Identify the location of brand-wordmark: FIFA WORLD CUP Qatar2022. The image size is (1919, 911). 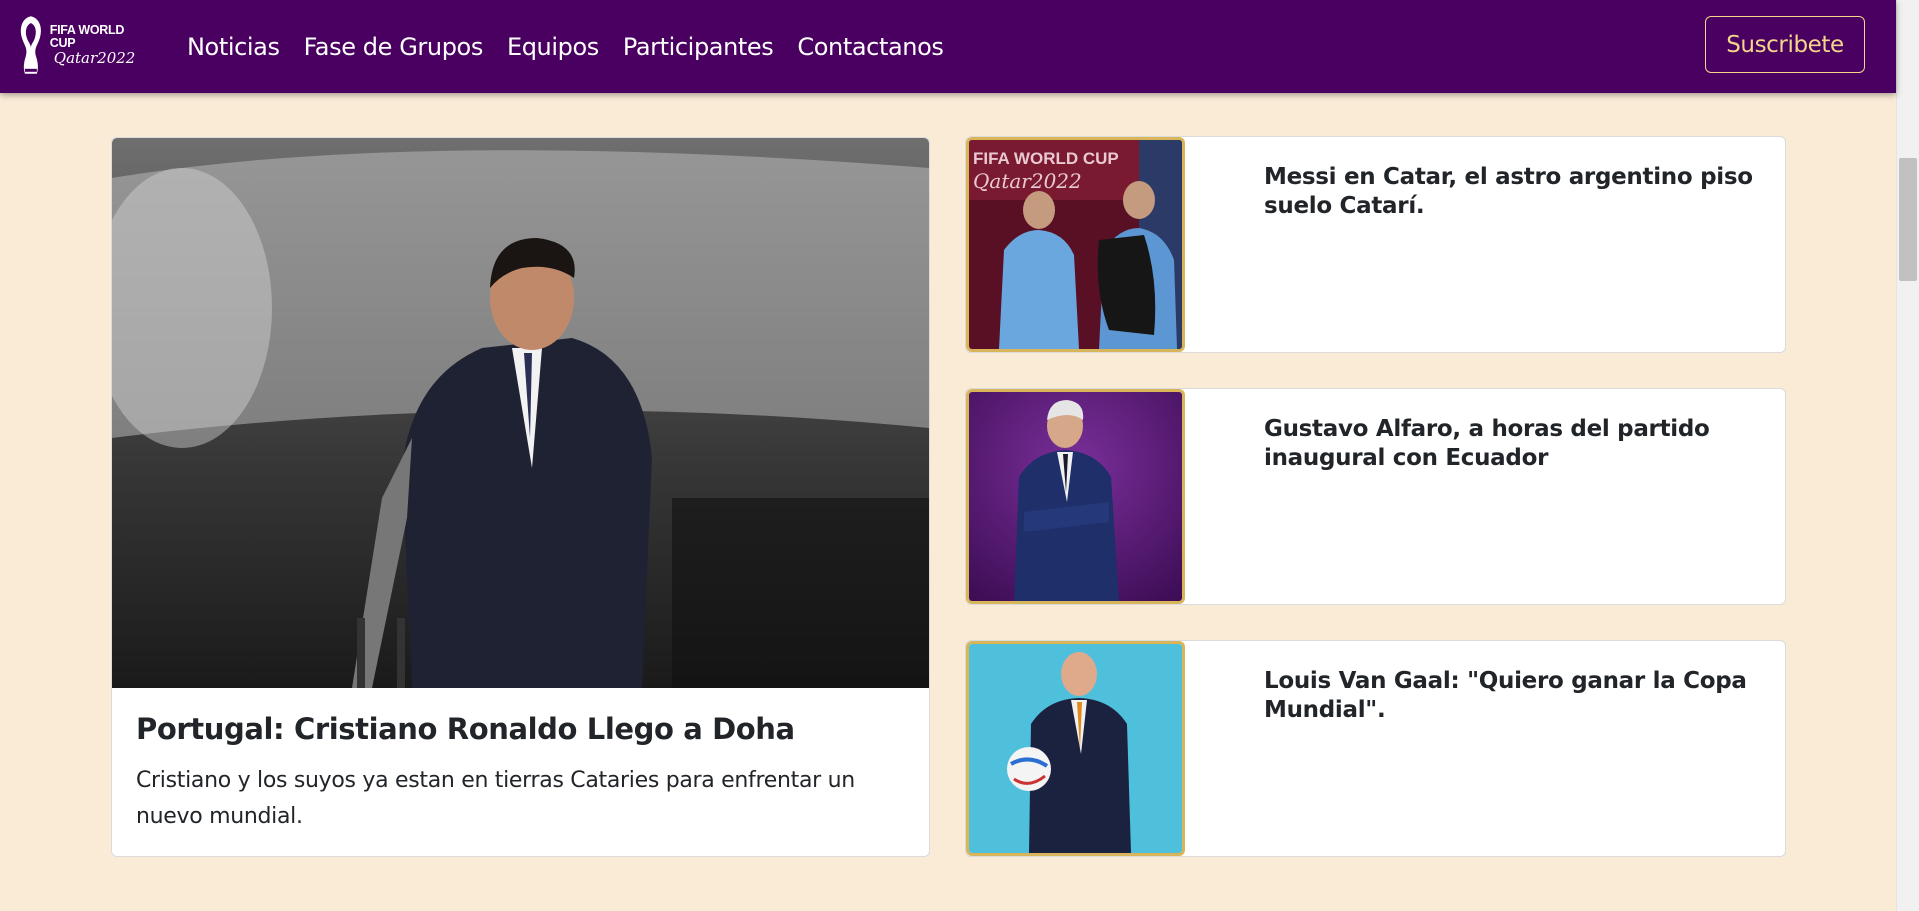
(101, 45).